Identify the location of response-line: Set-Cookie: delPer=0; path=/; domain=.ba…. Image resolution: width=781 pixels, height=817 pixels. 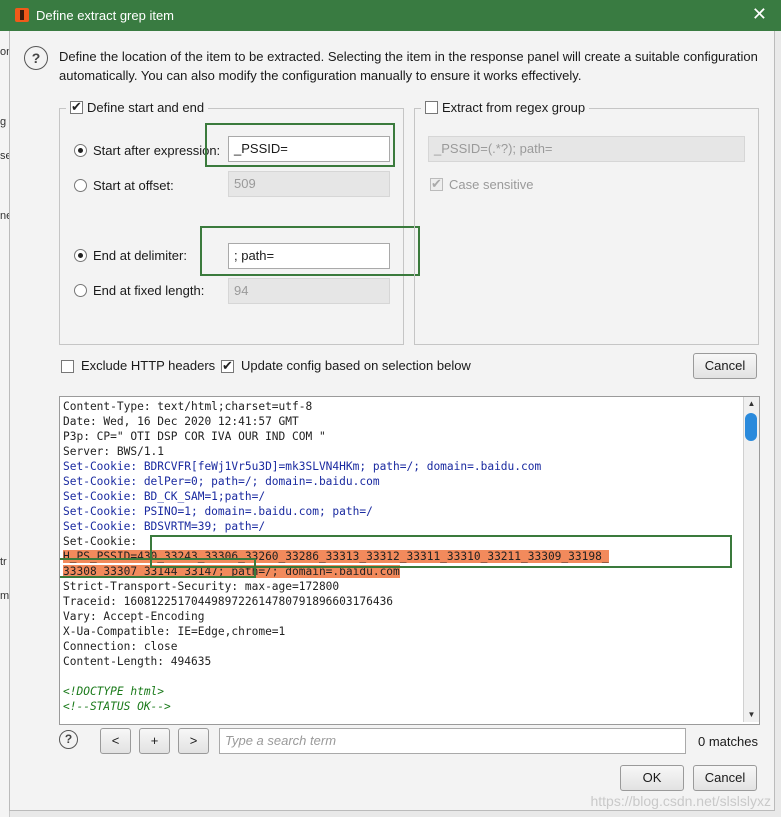
(221, 481).